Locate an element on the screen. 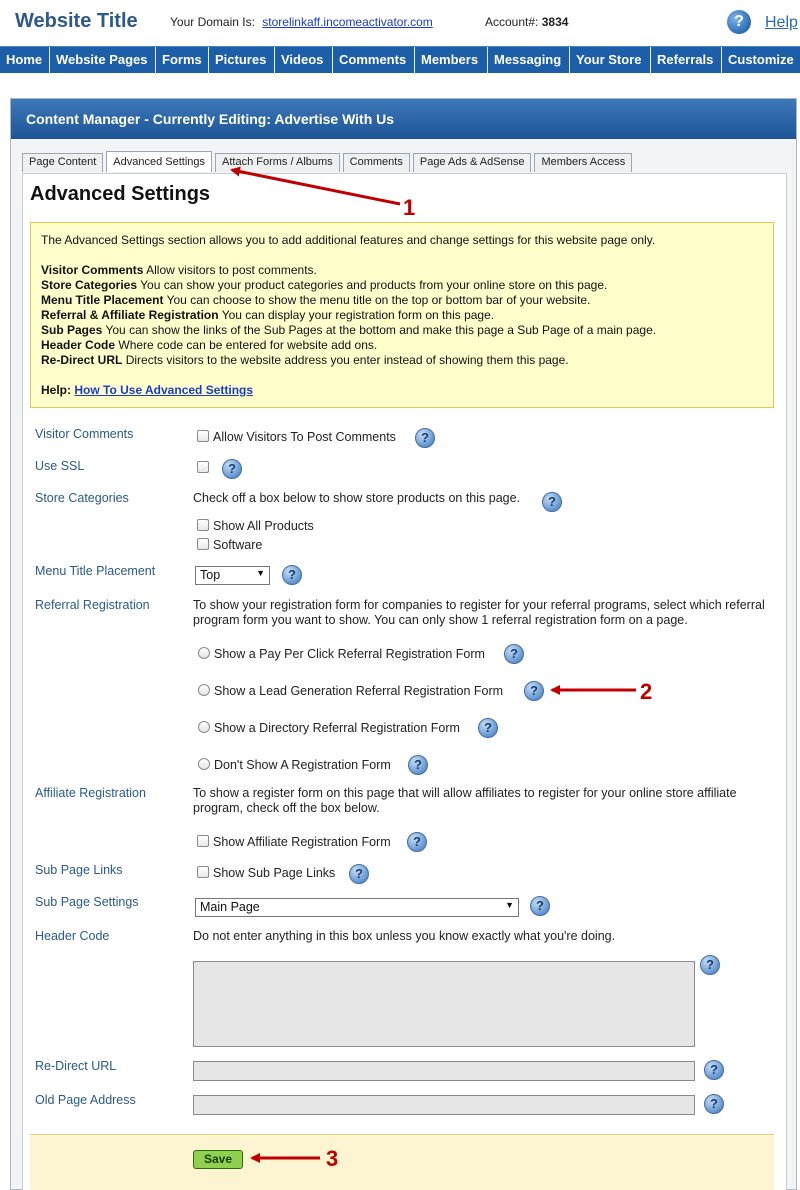 This screenshot has height=1190, width=800. software-checkbox is located at coordinates (203, 544).